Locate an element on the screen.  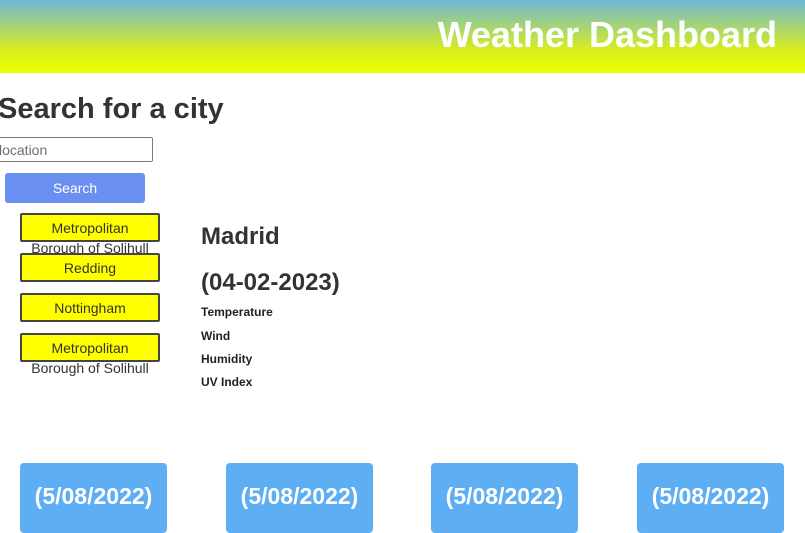
search-heading: Search for a city is located at coordinates (112, 109).